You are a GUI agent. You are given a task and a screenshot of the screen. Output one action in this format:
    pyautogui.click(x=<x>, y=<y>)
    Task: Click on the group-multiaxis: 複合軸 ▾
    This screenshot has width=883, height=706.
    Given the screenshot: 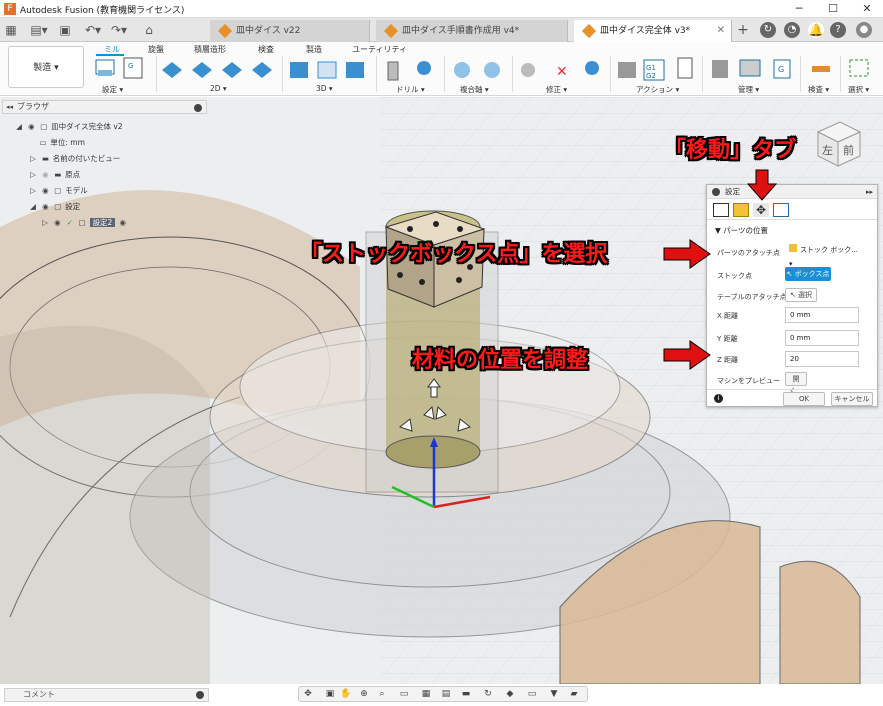 What is the action you would take?
    pyautogui.click(x=474, y=89)
    